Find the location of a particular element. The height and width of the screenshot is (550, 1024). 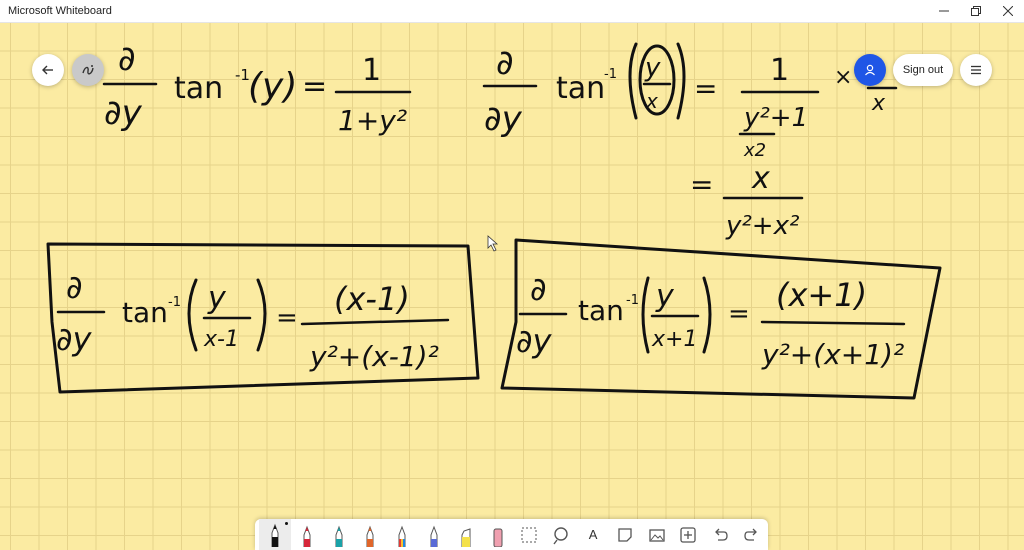

close-icon is located at coordinates (1008, 11).